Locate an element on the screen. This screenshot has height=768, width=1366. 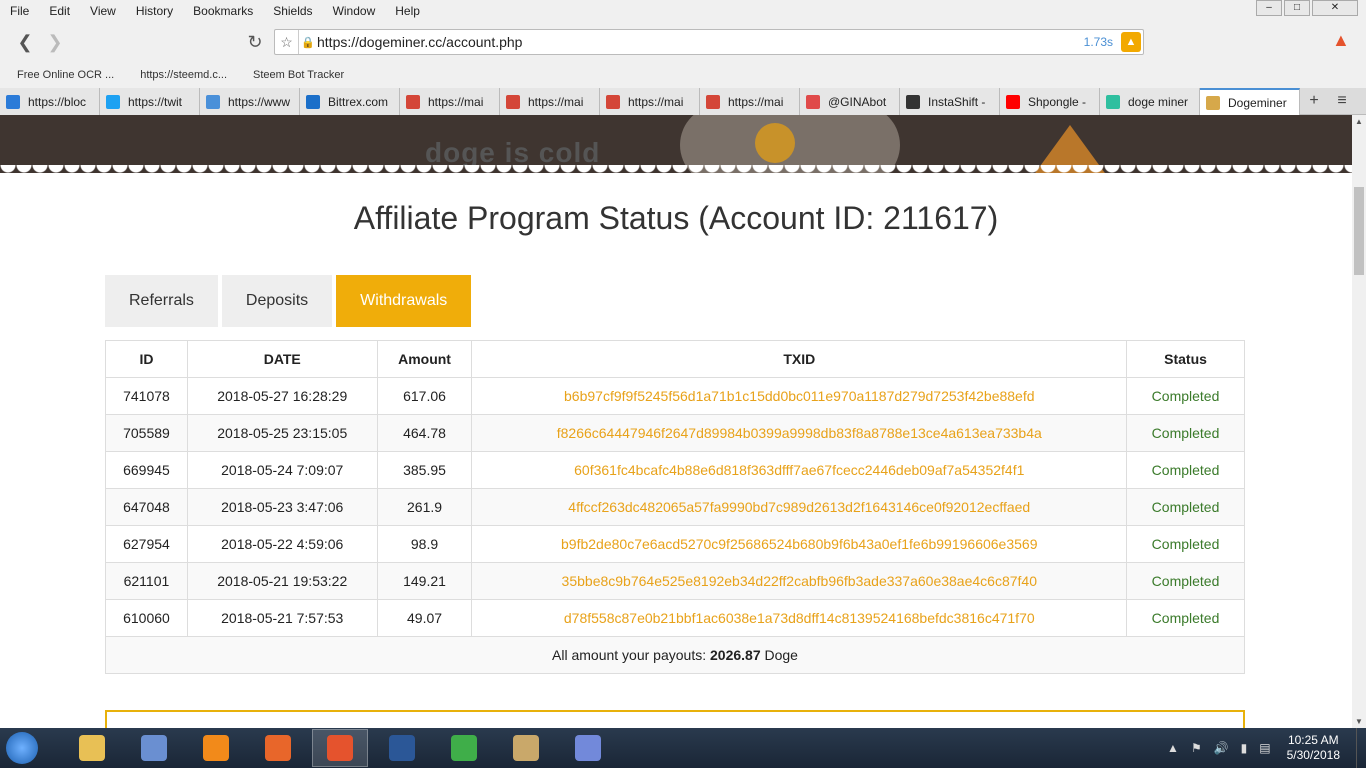
taskbar-paint is located at coordinates (526, 748).